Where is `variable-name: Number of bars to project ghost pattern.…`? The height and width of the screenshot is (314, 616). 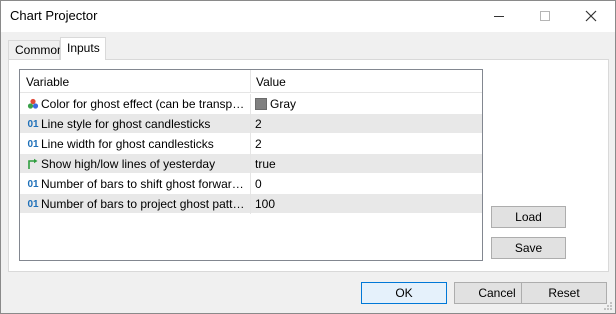 variable-name: Number of bars to project ghost pattern.… is located at coordinates (144, 204).